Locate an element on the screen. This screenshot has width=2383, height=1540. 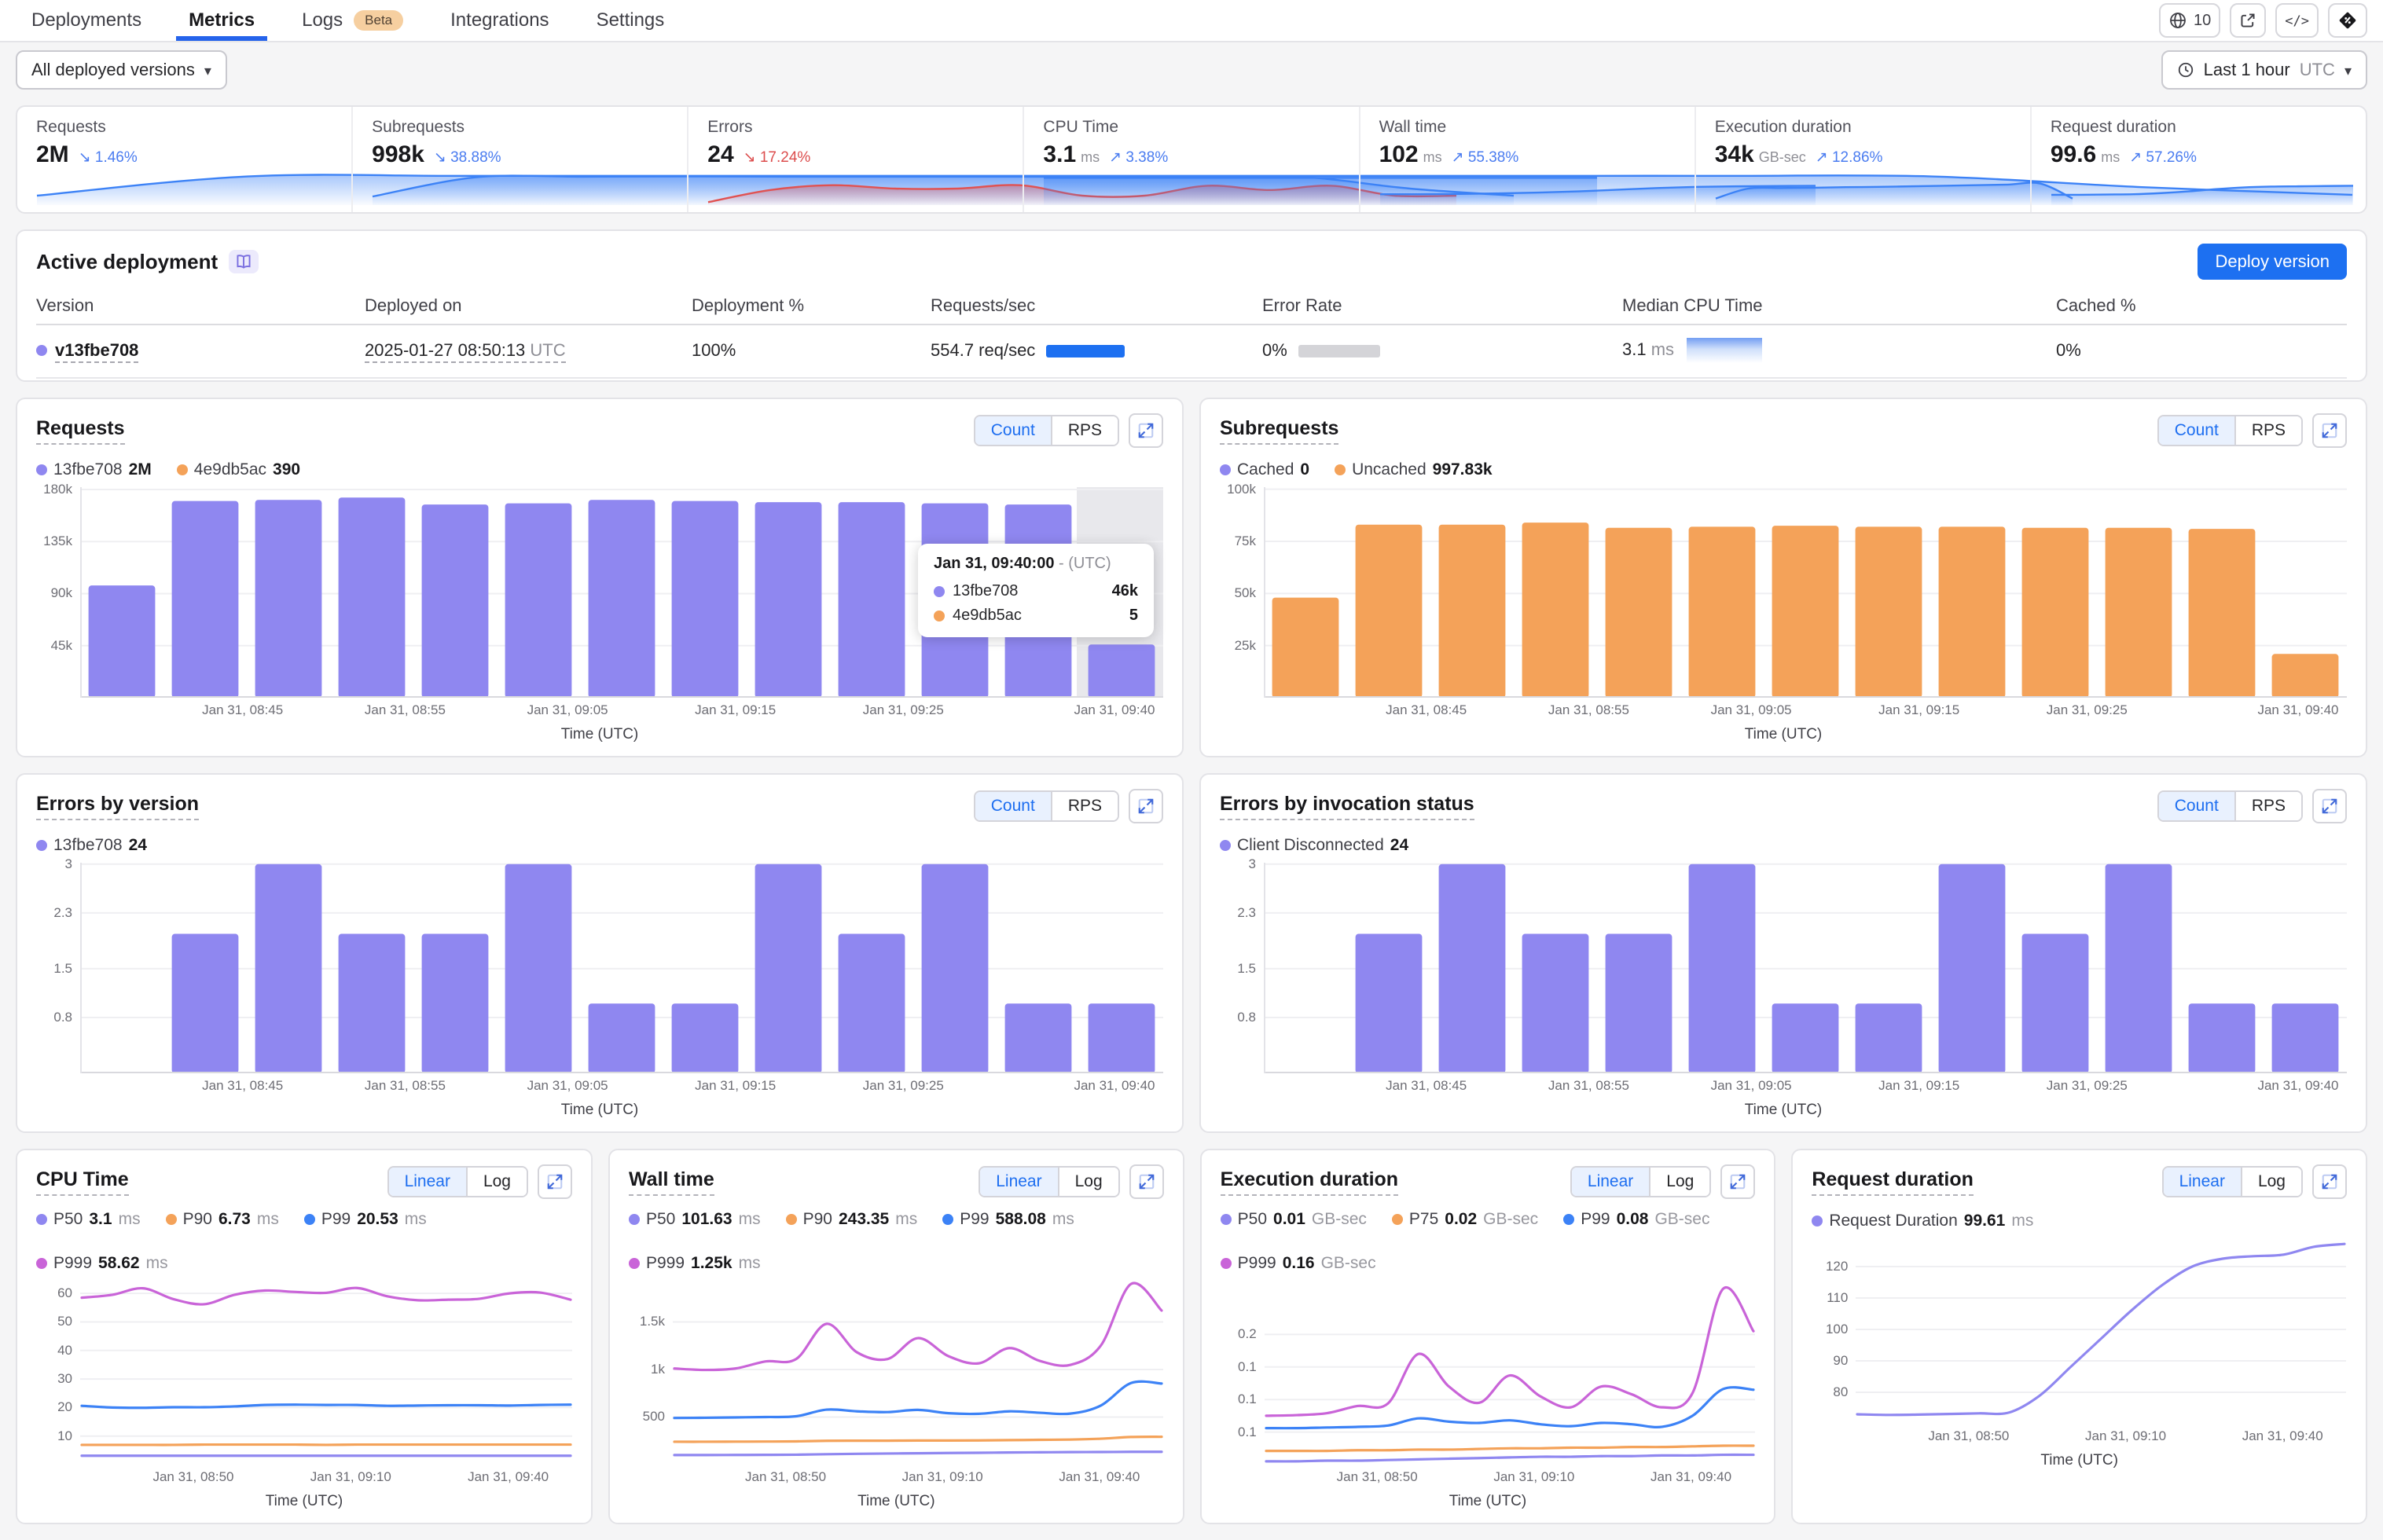
errors-by-version-plot is located at coordinates (622, 968).